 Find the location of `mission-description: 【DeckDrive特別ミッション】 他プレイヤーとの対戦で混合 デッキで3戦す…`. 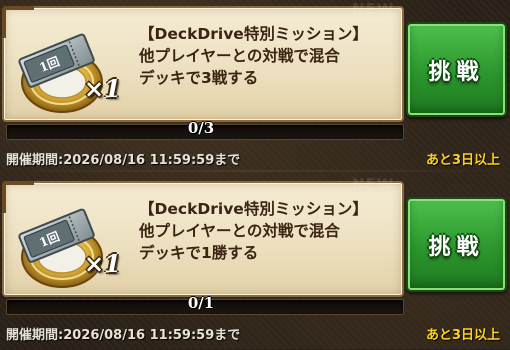

mission-description: 【DeckDrive特別ミッション】 他プレイヤーとの対戦で混合 デッキで3戦す… is located at coordinates (253, 56).